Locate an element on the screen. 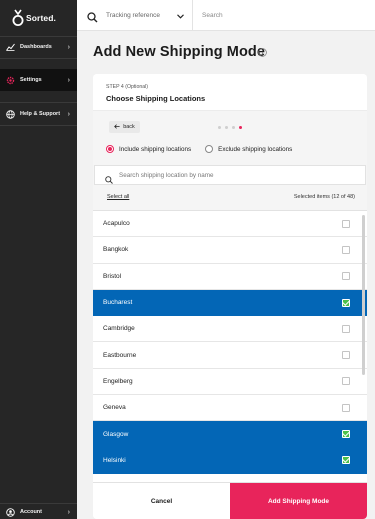 The width and height of the screenshot is (375, 519). location-row: Helsinki is located at coordinates (230, 460).